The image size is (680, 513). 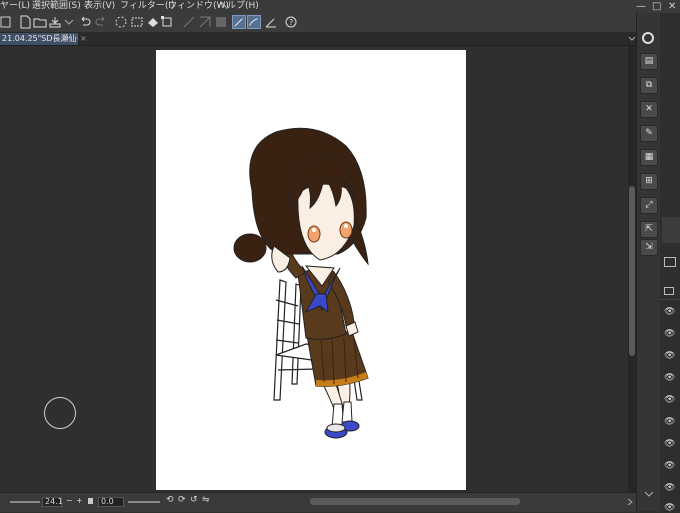 I want to click on resize-icon: ⤢, so click(x=649, y=205).